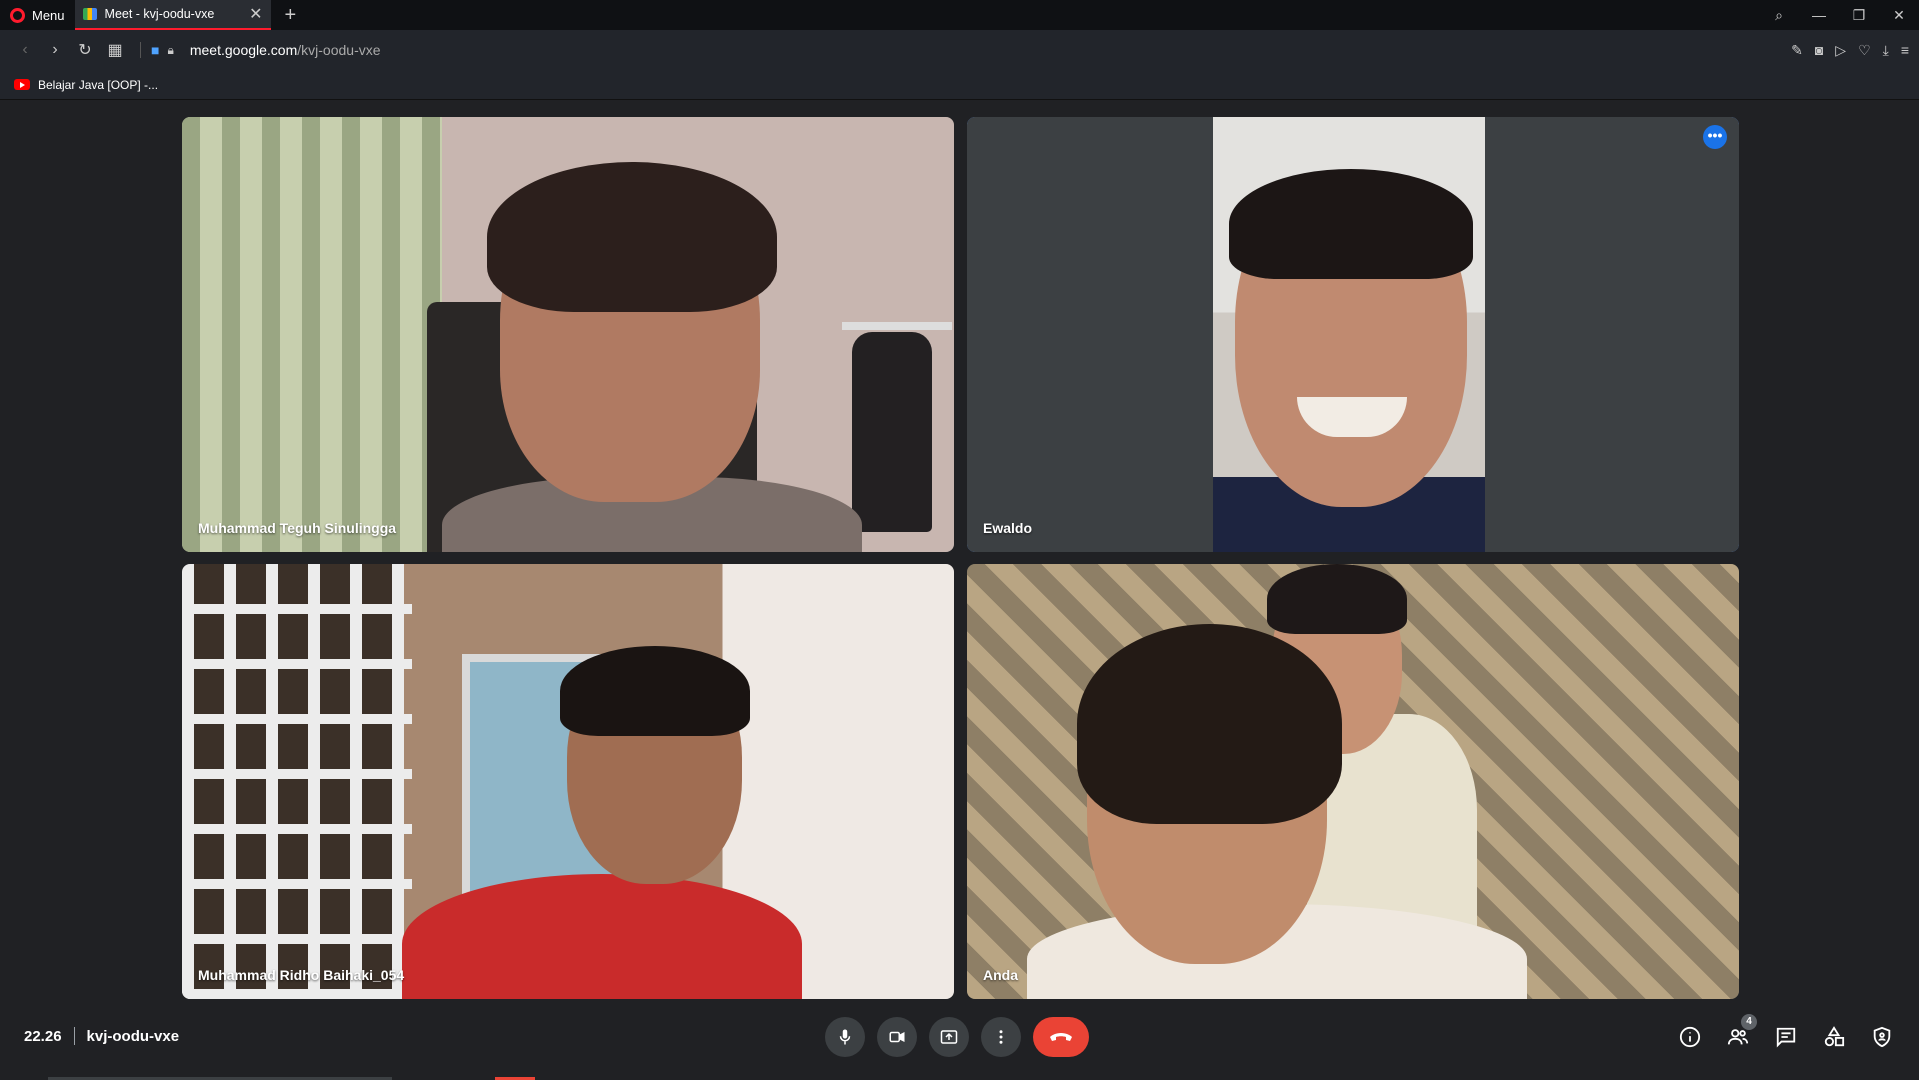 This screenshot has height=1080, width=1919. Describe the element at coordinates (1886, 50) in the screenshot. I see `download-icon: ⤓` at that location.